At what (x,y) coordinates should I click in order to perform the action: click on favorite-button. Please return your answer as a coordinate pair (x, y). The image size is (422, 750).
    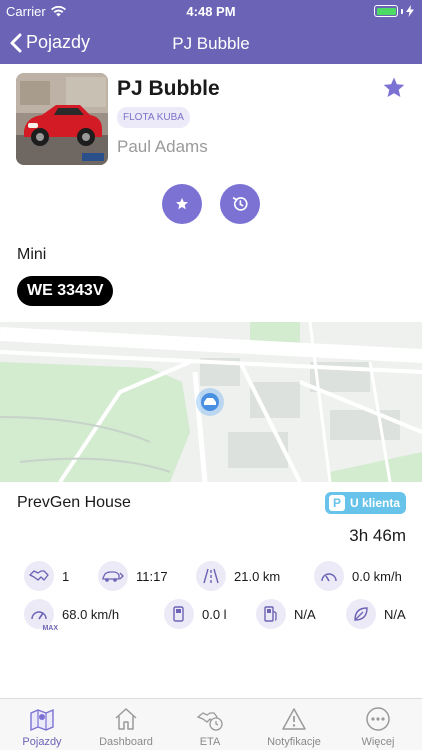
    Looking at the image, I should click on (182, 204).